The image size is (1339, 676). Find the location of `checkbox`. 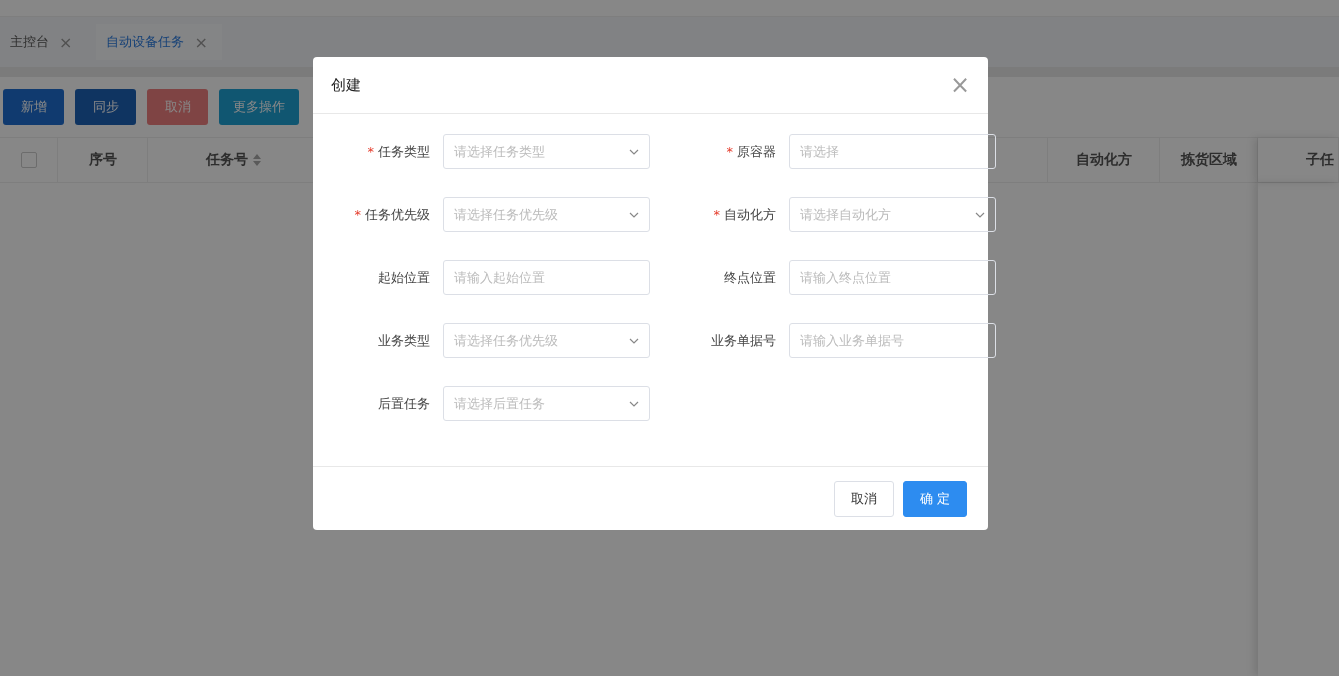

checkbox is located at coordinates (28, 160).